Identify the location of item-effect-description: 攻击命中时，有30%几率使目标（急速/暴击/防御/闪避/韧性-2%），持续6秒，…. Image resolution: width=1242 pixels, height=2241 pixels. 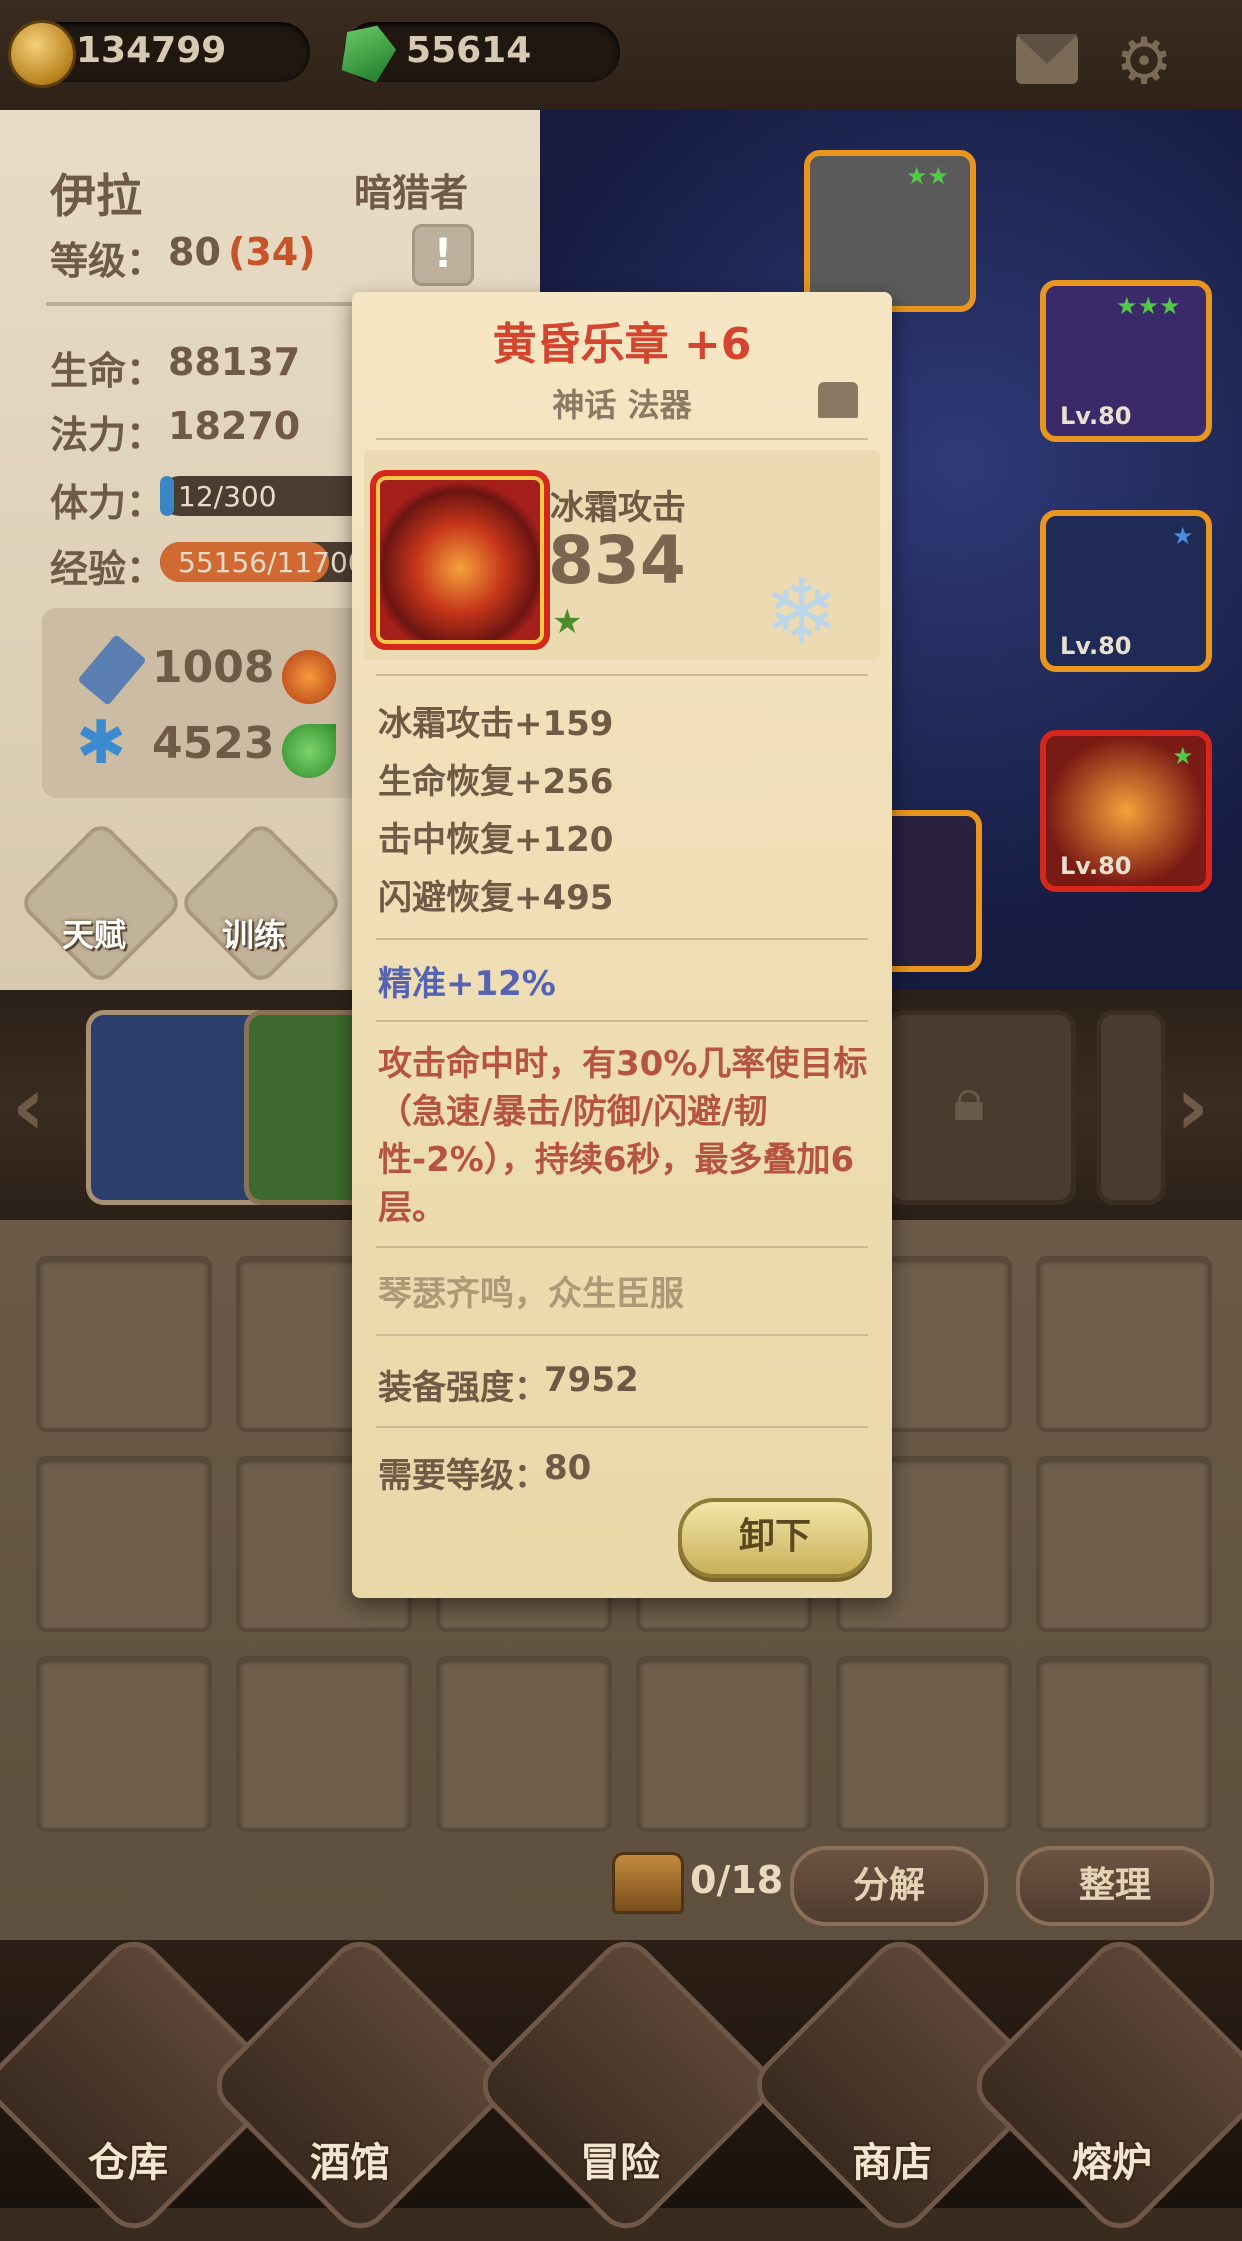
(623, 1136).